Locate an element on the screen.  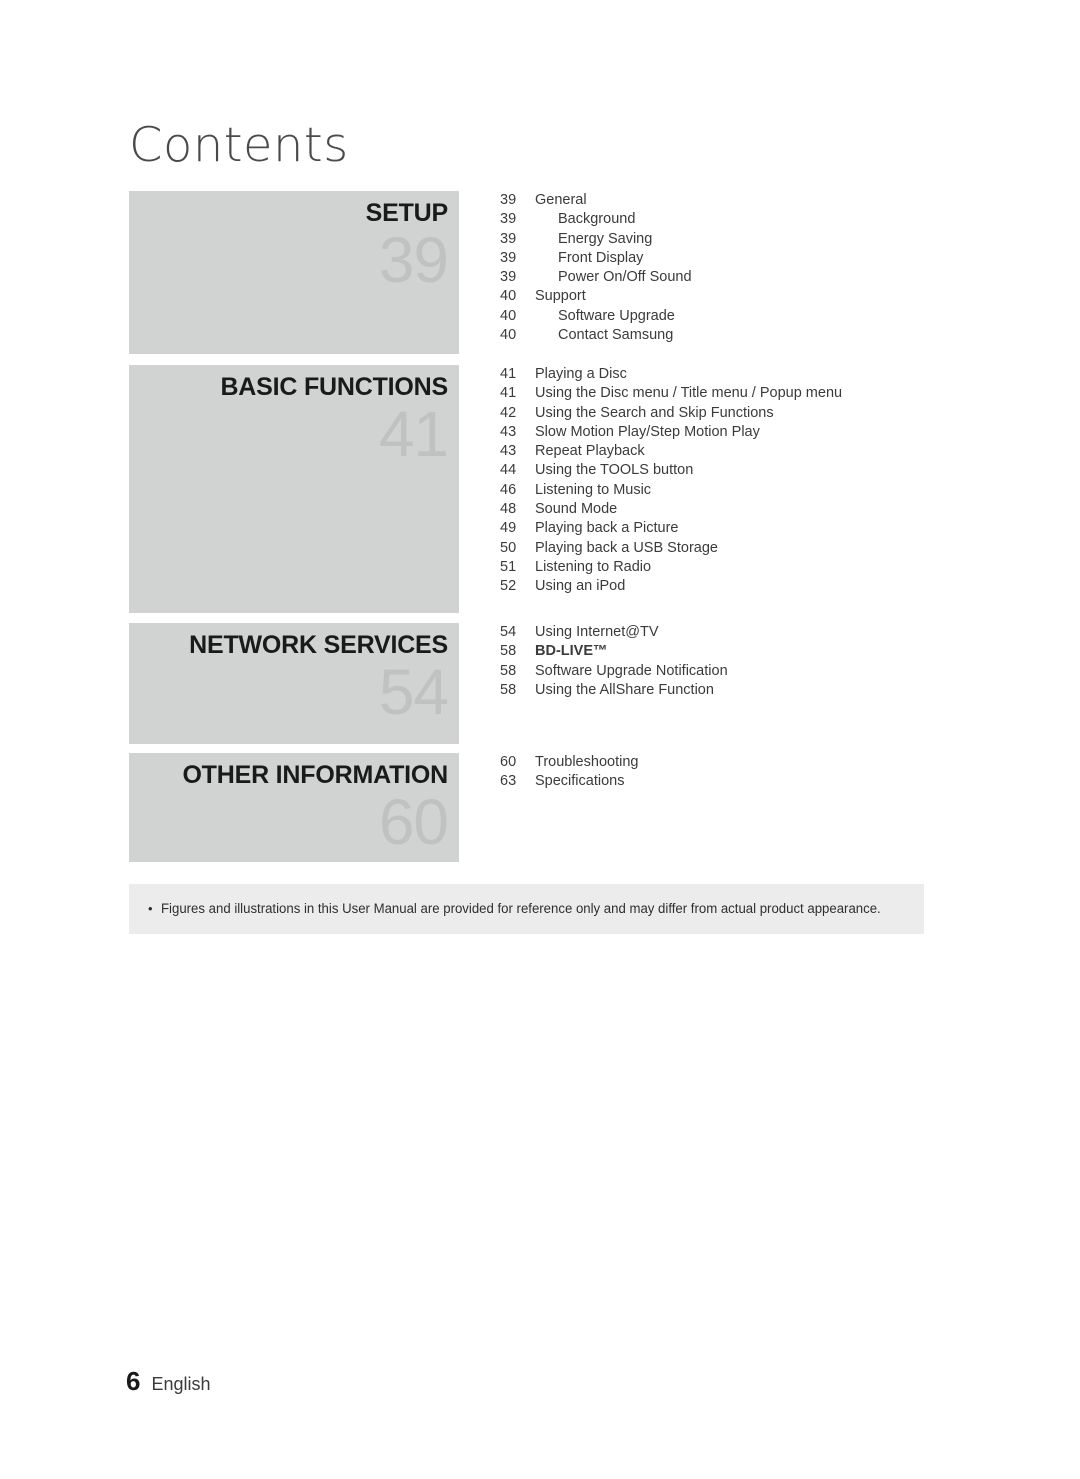
toc-entry-page: 51 is located at coordinates (508, 566).